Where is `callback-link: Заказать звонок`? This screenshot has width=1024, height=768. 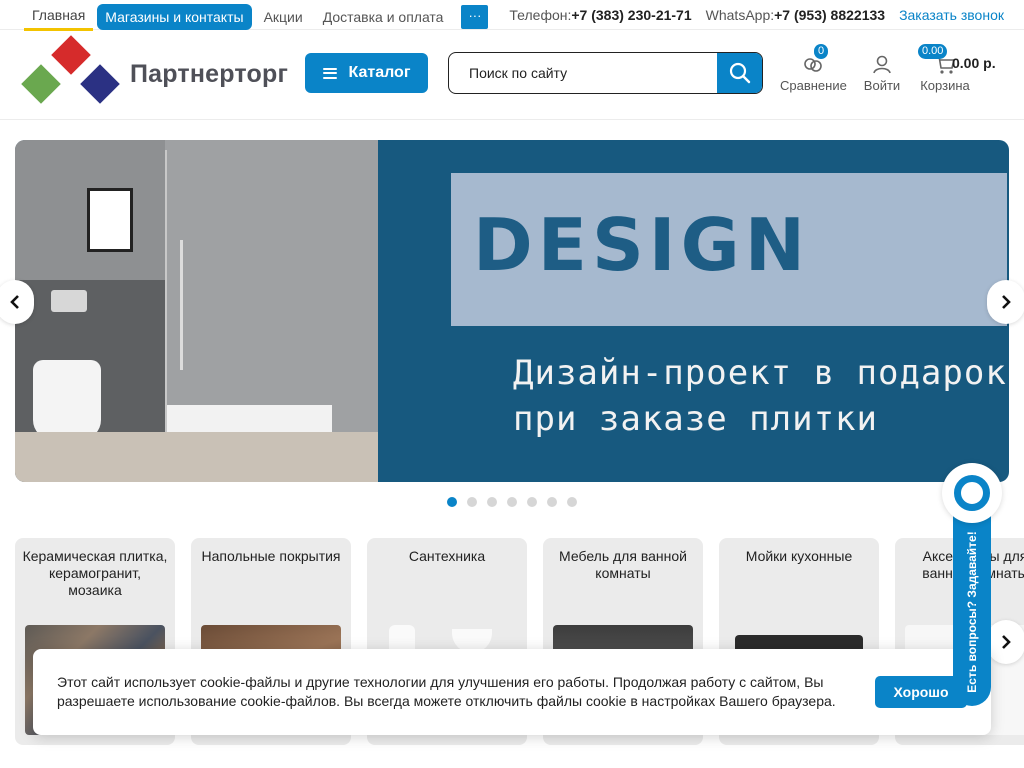 callback-link: Заказать звонок is located at coordinates (951, 15).